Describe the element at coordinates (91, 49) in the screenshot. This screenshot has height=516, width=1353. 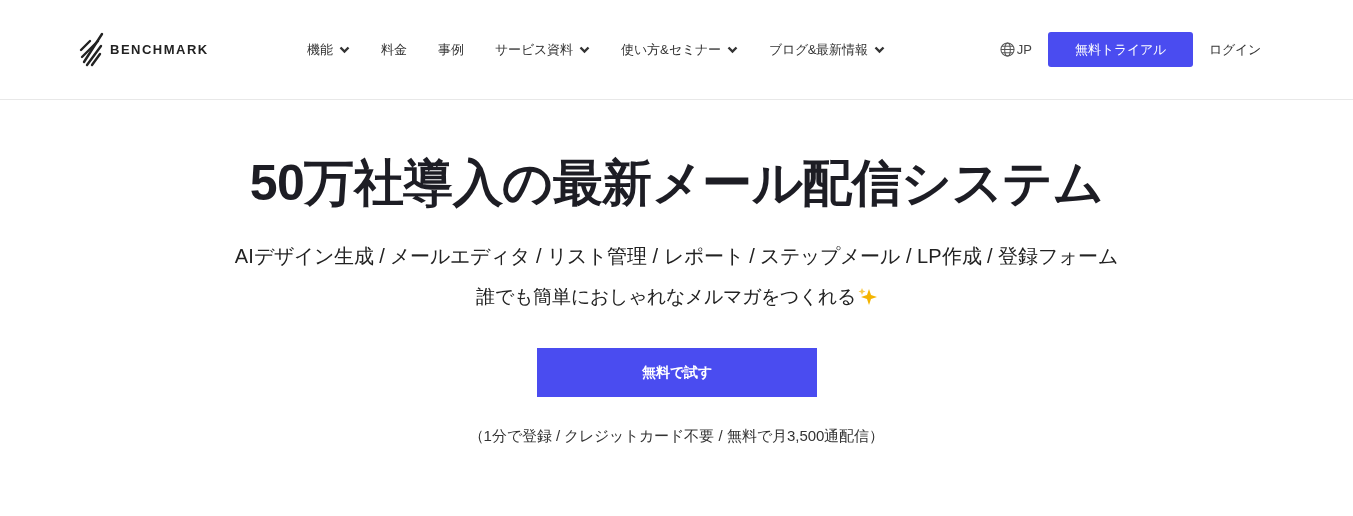
I see `logo-icon` at that location.